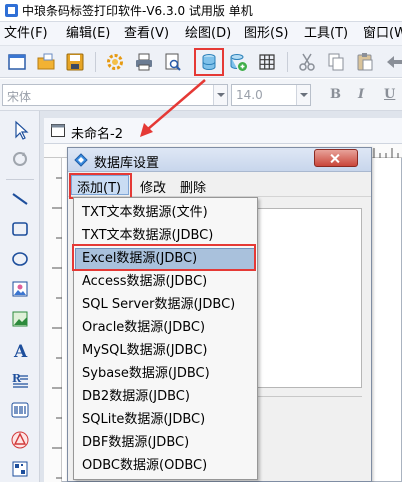  What do you see at coordinates (165, 328) in the screenshot?
I see `menu-item-oracle-jdbc: Oracle数据源(JDBC)` at bounding box center [165, 328].